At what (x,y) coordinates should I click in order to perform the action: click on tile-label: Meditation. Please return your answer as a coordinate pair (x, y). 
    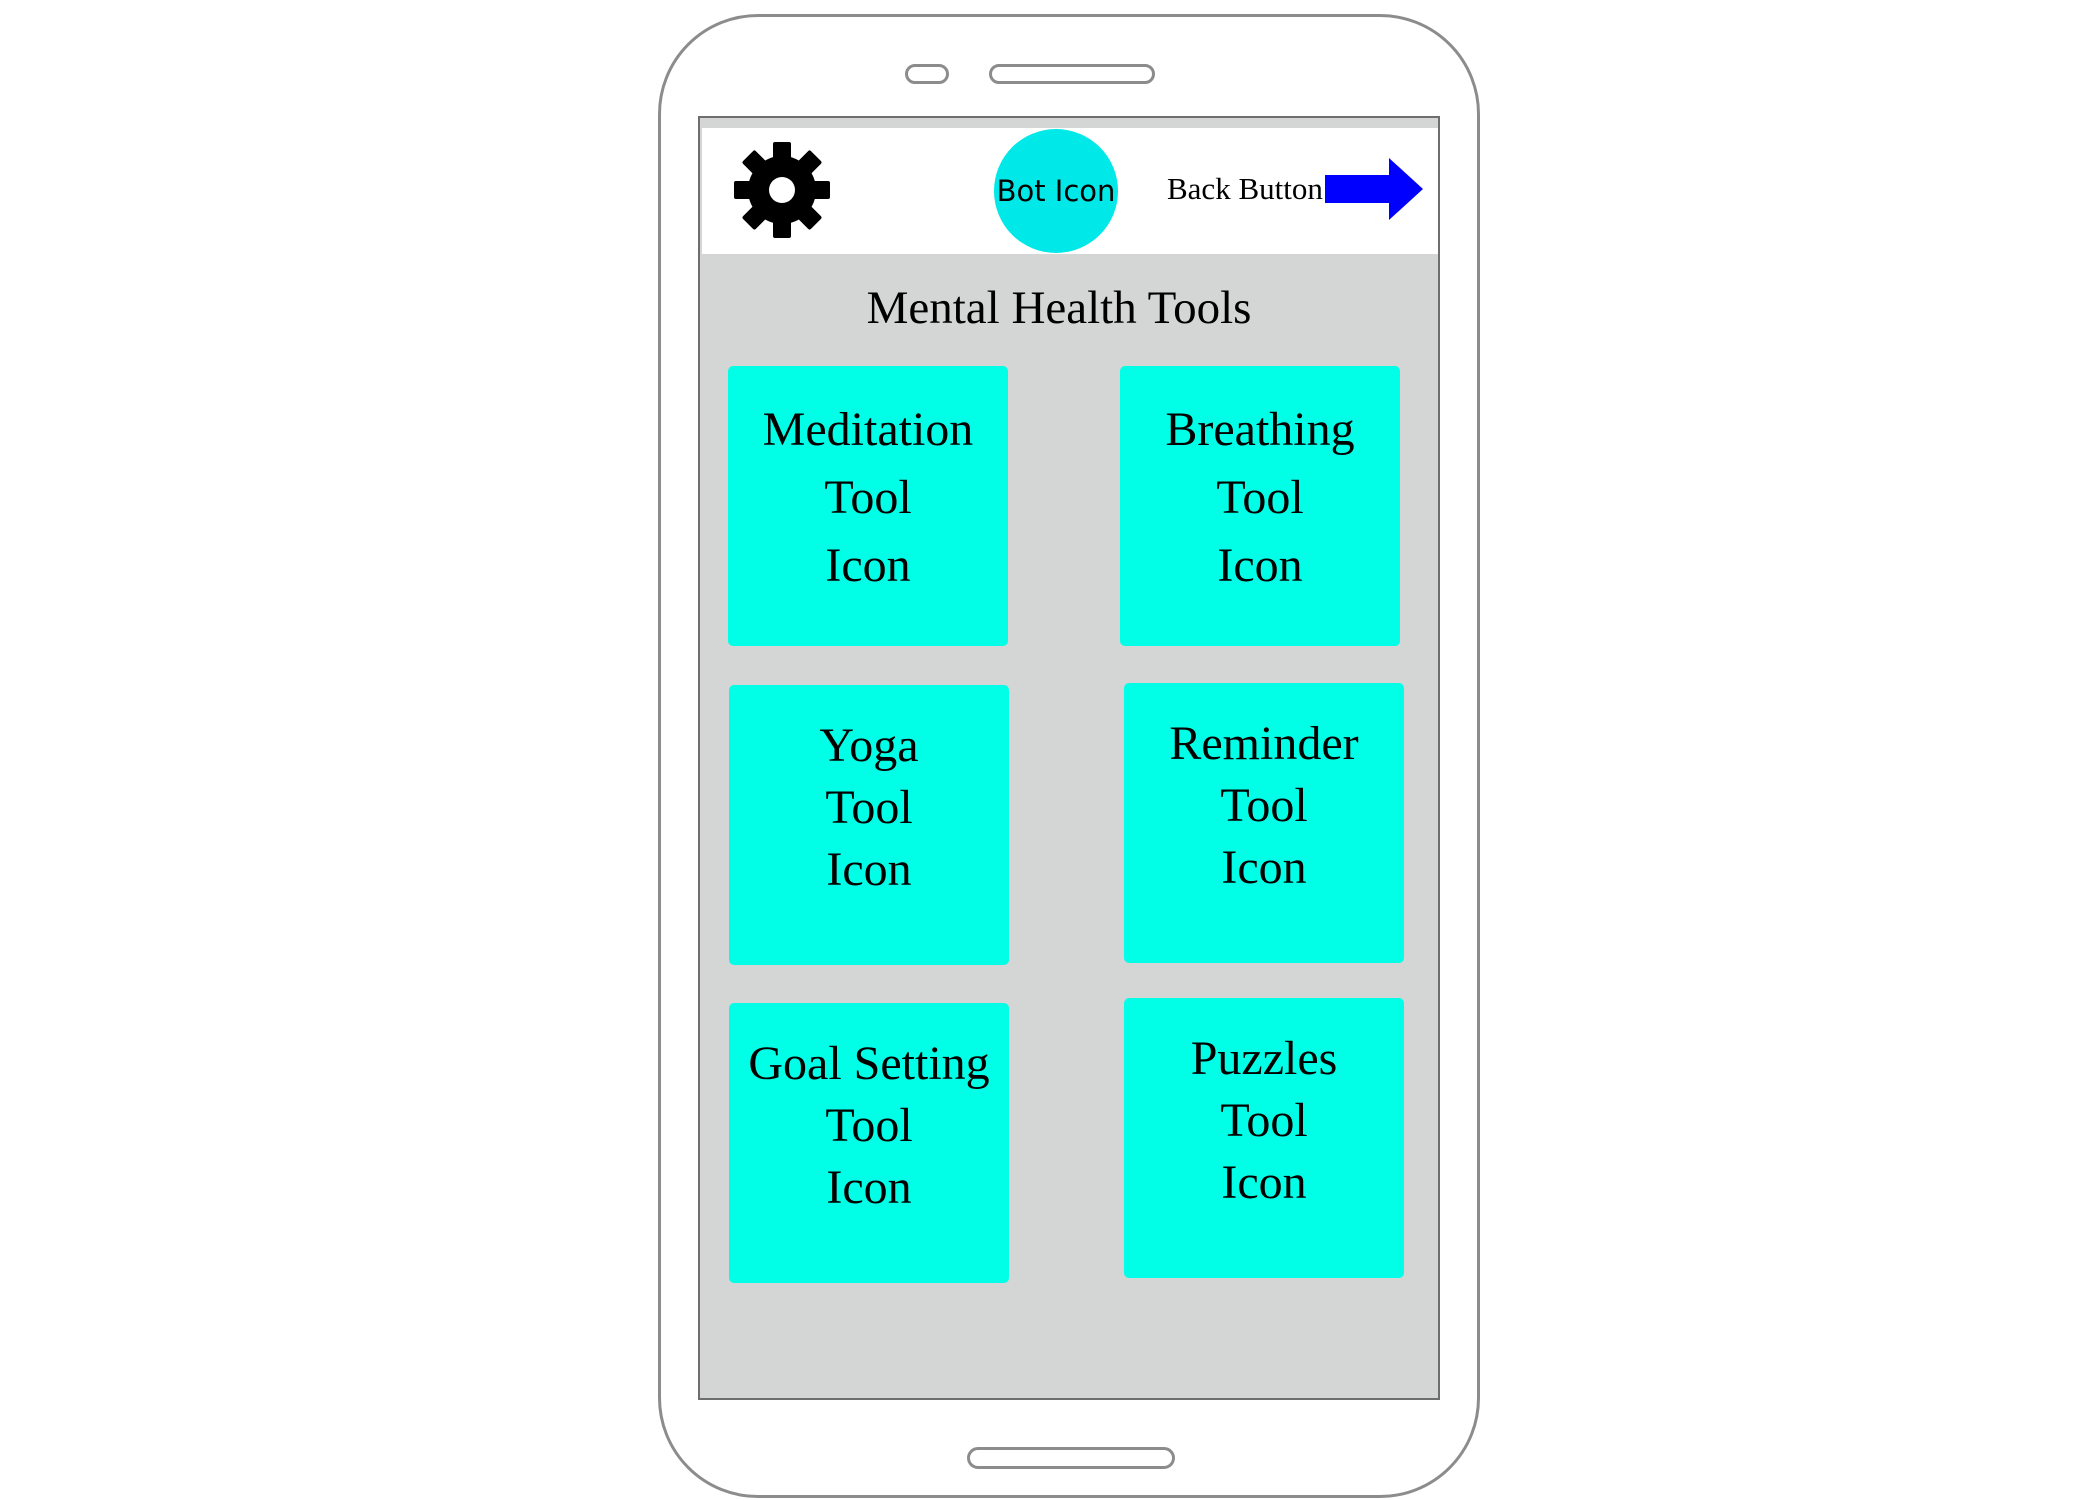
    Looking at the image, I should click on (868, 429).